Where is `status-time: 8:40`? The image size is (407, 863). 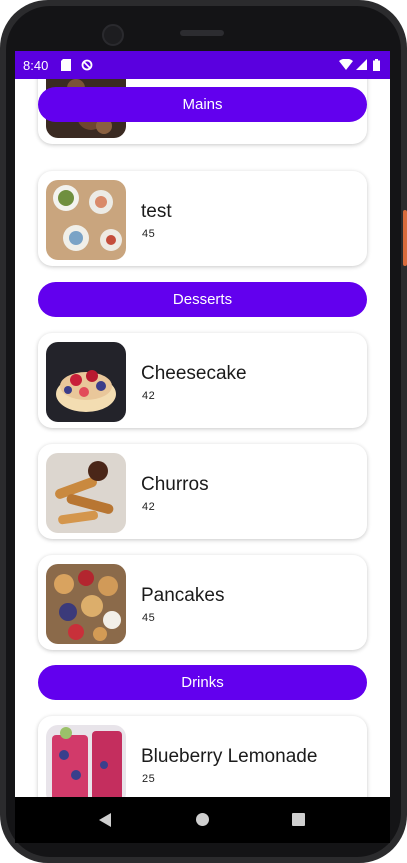 status-time: 8:40 is located at coordinates (36, 65).